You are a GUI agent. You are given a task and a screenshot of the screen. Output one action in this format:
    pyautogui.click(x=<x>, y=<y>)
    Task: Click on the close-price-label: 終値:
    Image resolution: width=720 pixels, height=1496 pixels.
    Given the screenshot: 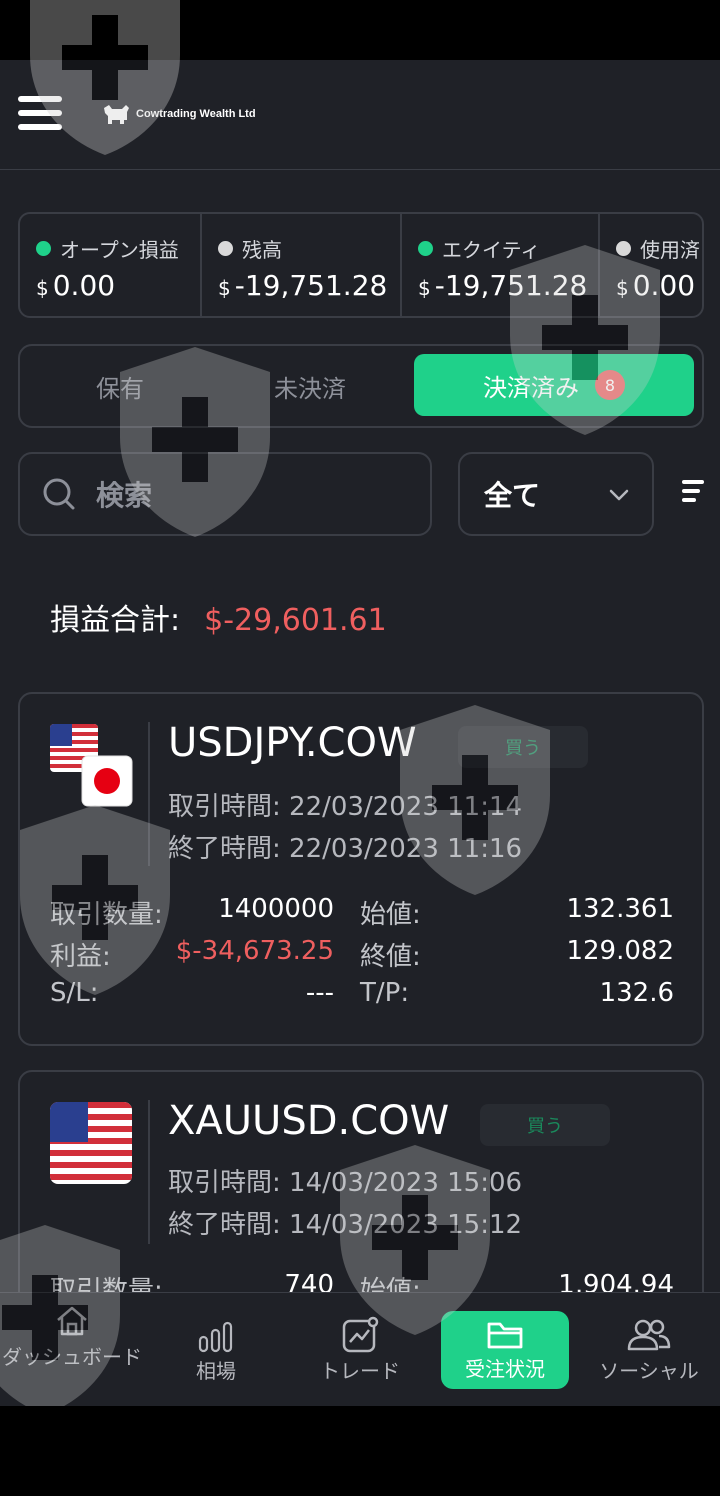 What is the action you would take?
    pyautogui.click(x=390, y=957)
    